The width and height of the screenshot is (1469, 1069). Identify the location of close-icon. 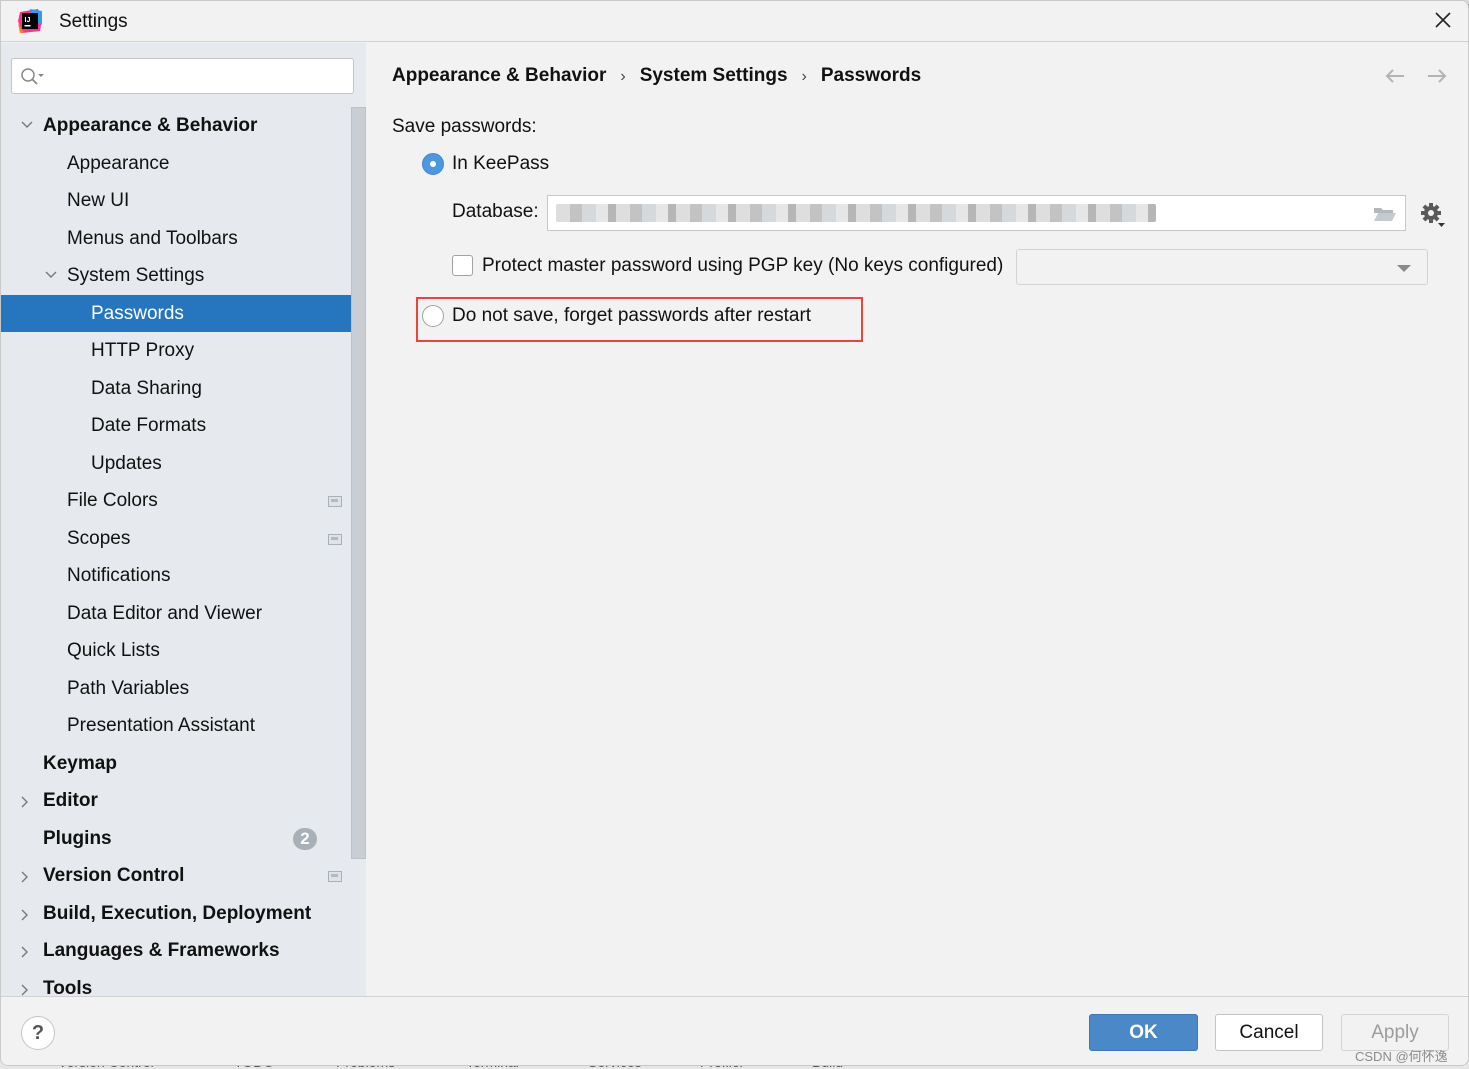
(1443, 20).